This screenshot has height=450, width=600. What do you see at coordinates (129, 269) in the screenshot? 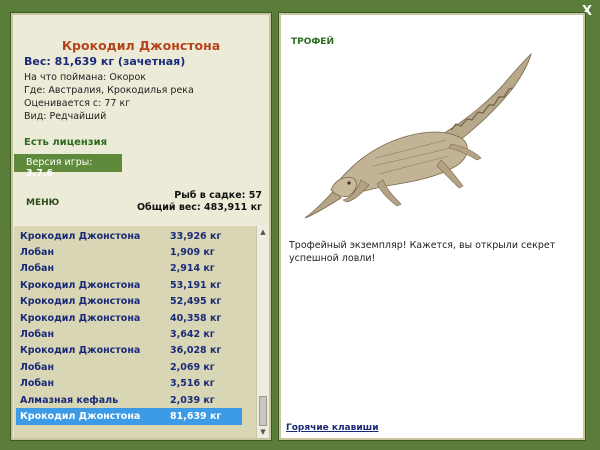
I see `catch-list-row: Лобан 2,914 кг` at bounding box center [129, 269].